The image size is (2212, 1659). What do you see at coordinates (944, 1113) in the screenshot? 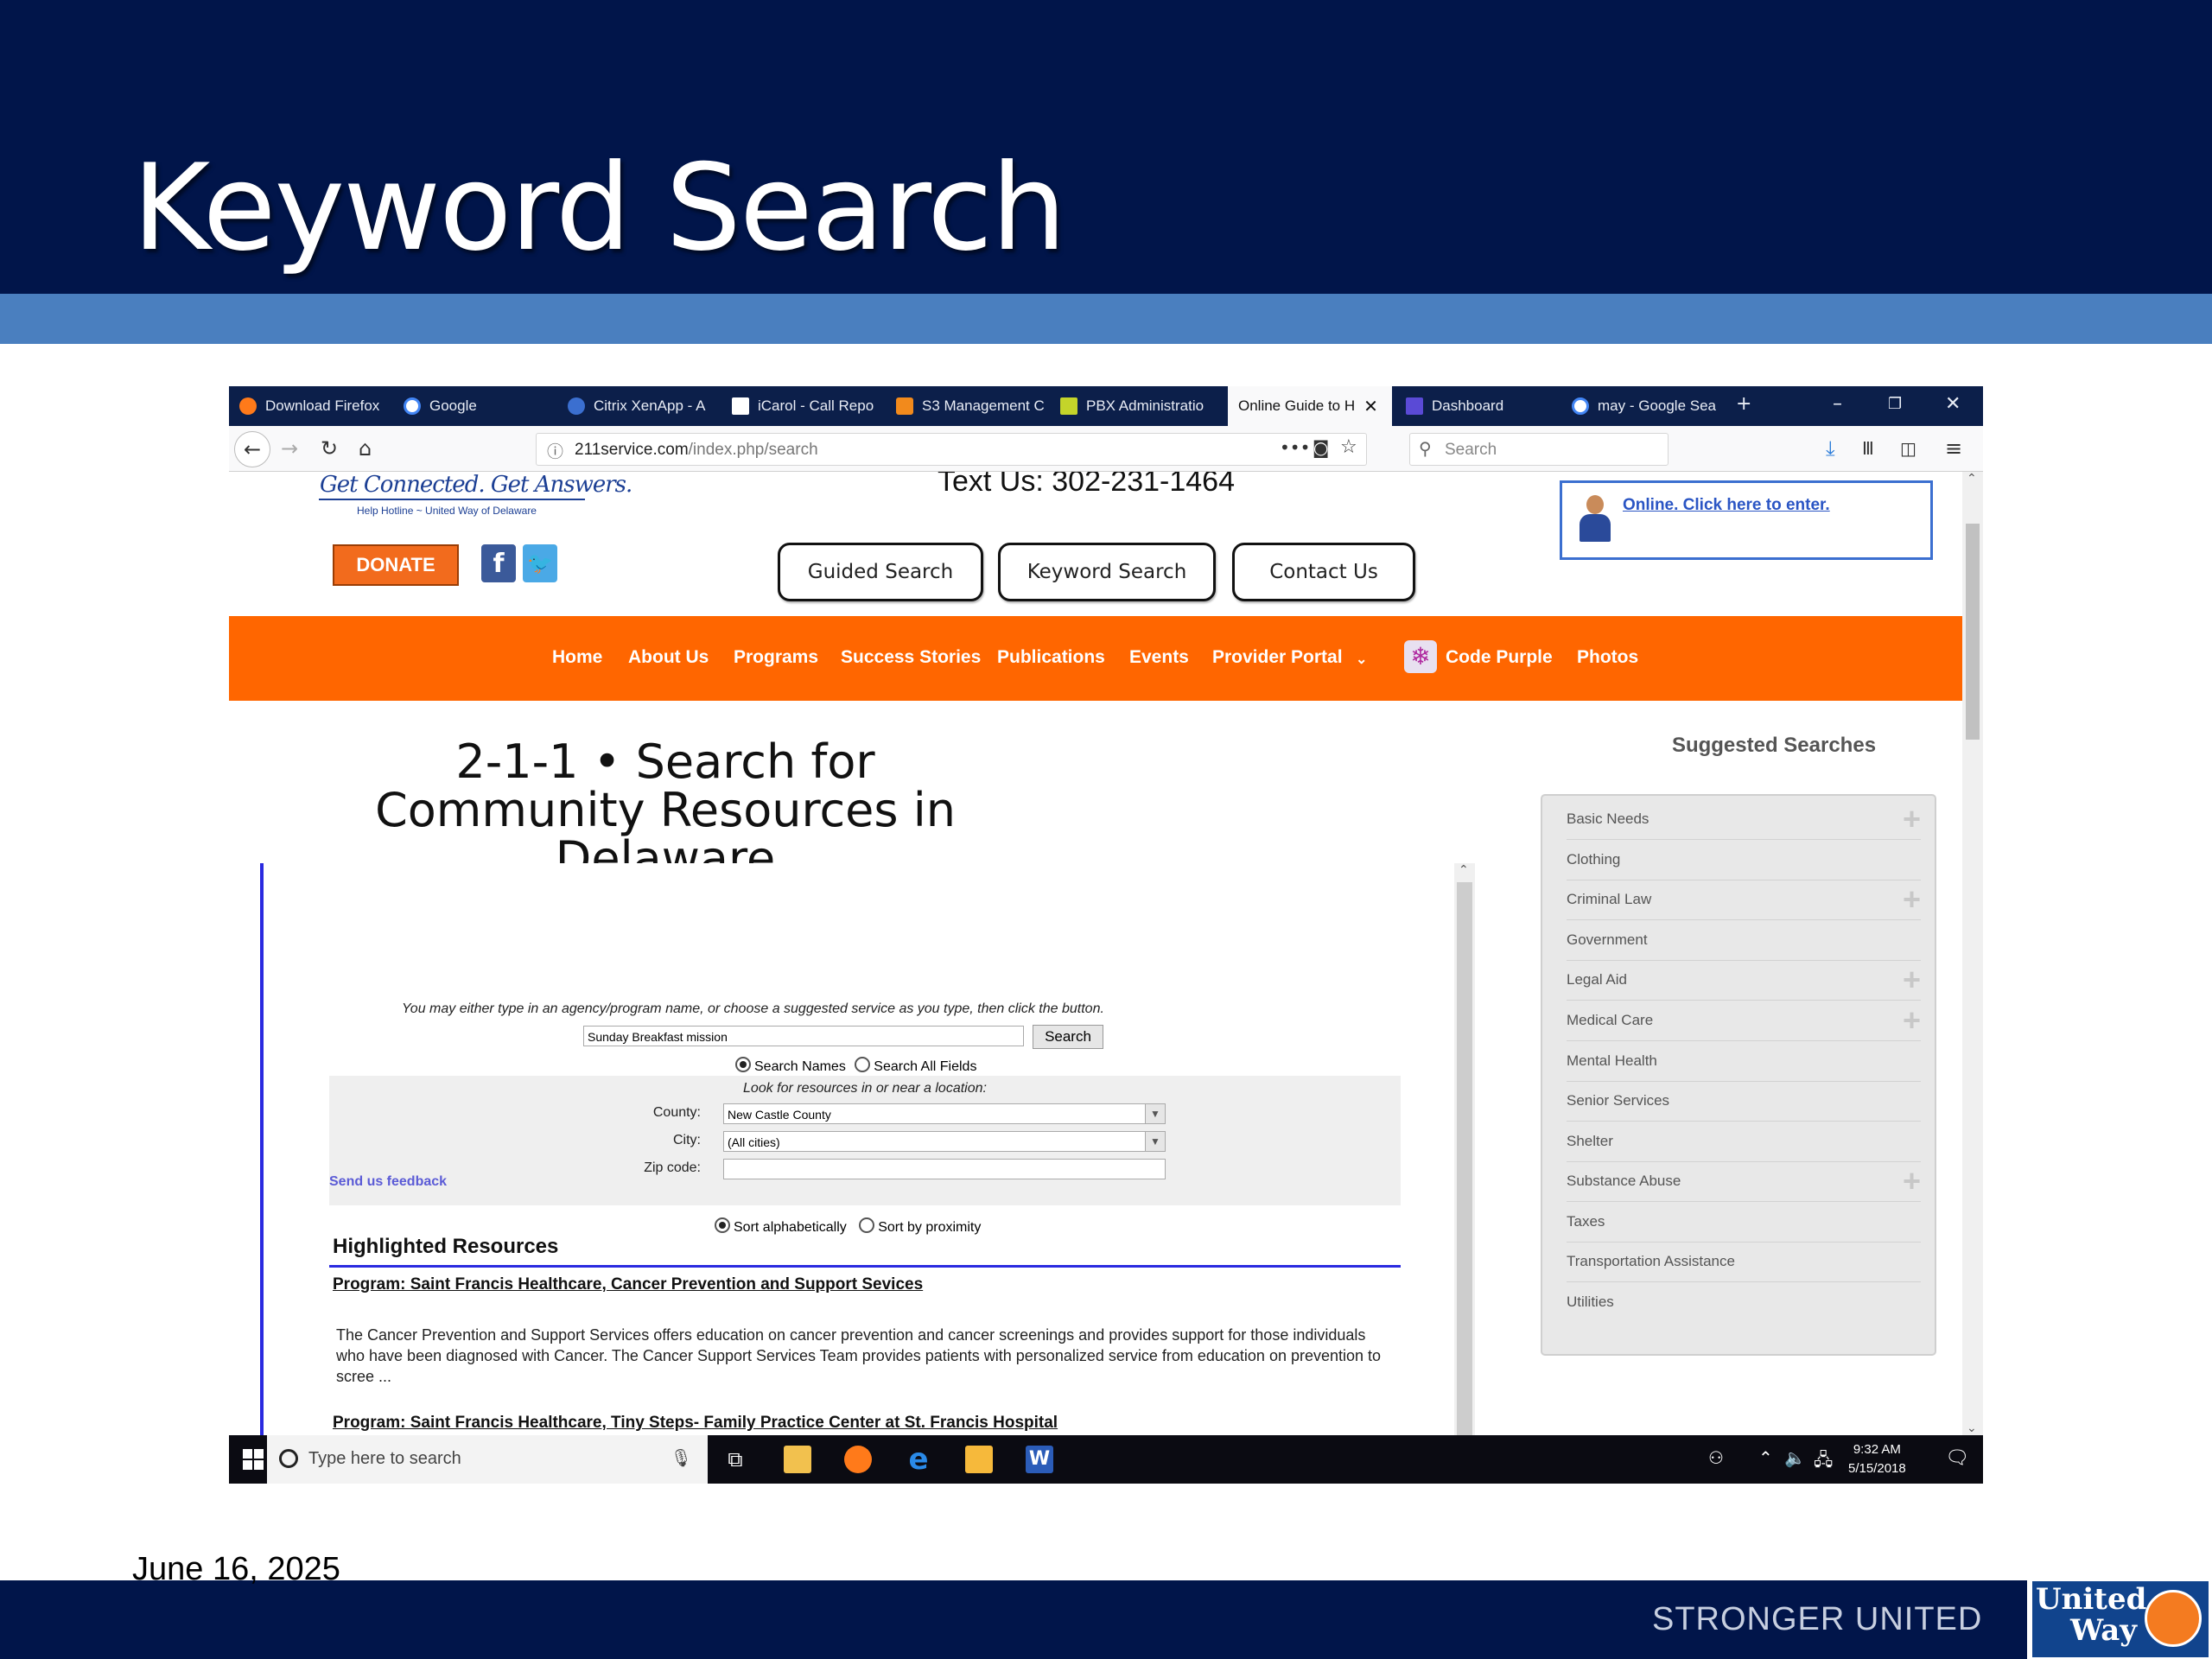
I see `county-select: New Castle County ▼` at bounding box center [944, 1113].